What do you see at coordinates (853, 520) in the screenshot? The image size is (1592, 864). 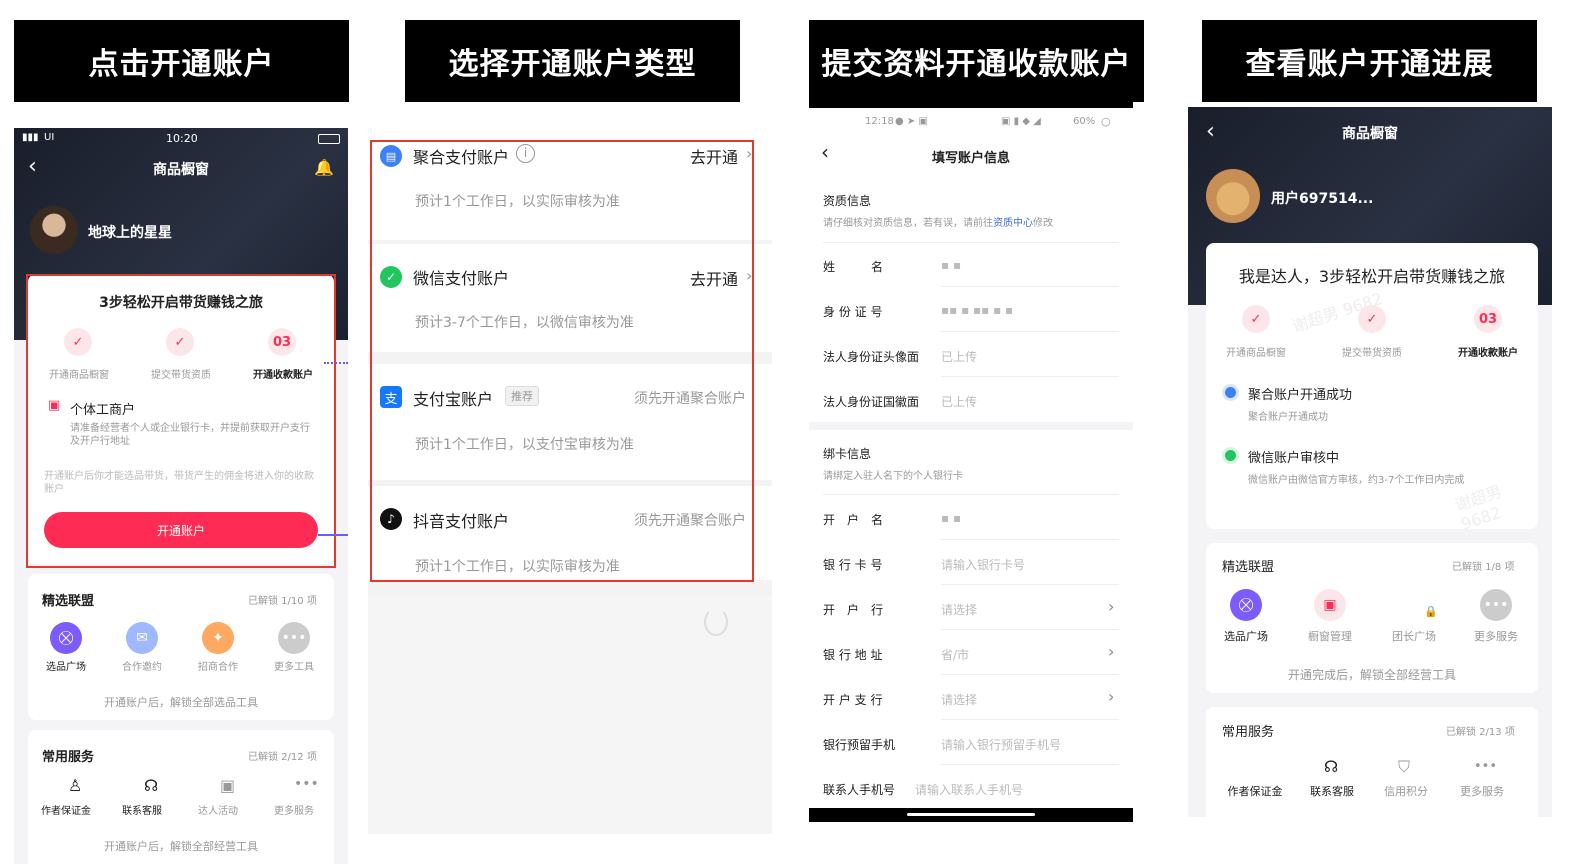 I see `field-label: 开 户 名` at bounding box center [853, 520].